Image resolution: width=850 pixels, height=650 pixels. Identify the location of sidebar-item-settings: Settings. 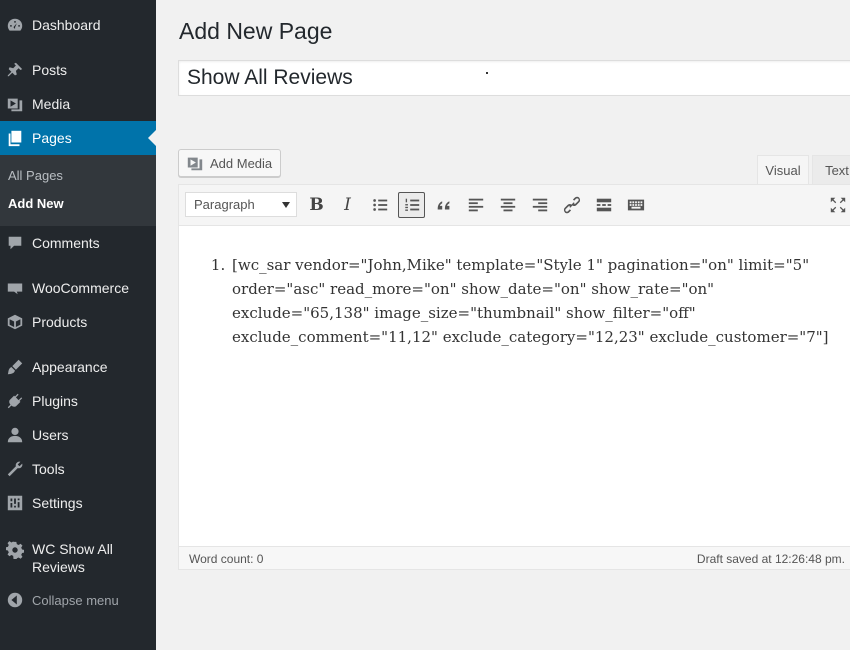
(78, 503).